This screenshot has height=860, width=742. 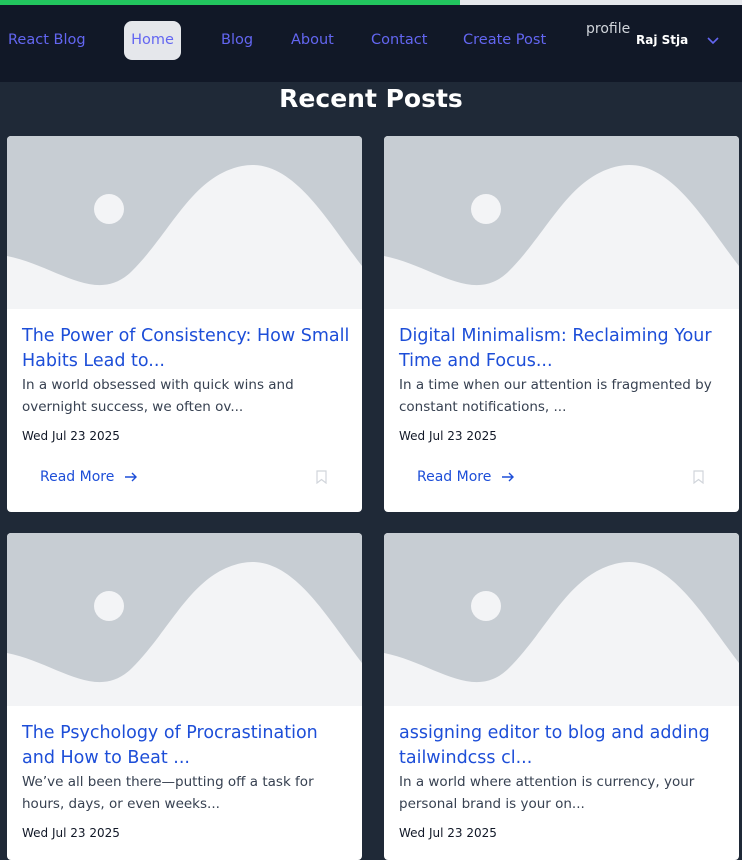 I want to click on profile-label: profile, so click(x=608, y=29).